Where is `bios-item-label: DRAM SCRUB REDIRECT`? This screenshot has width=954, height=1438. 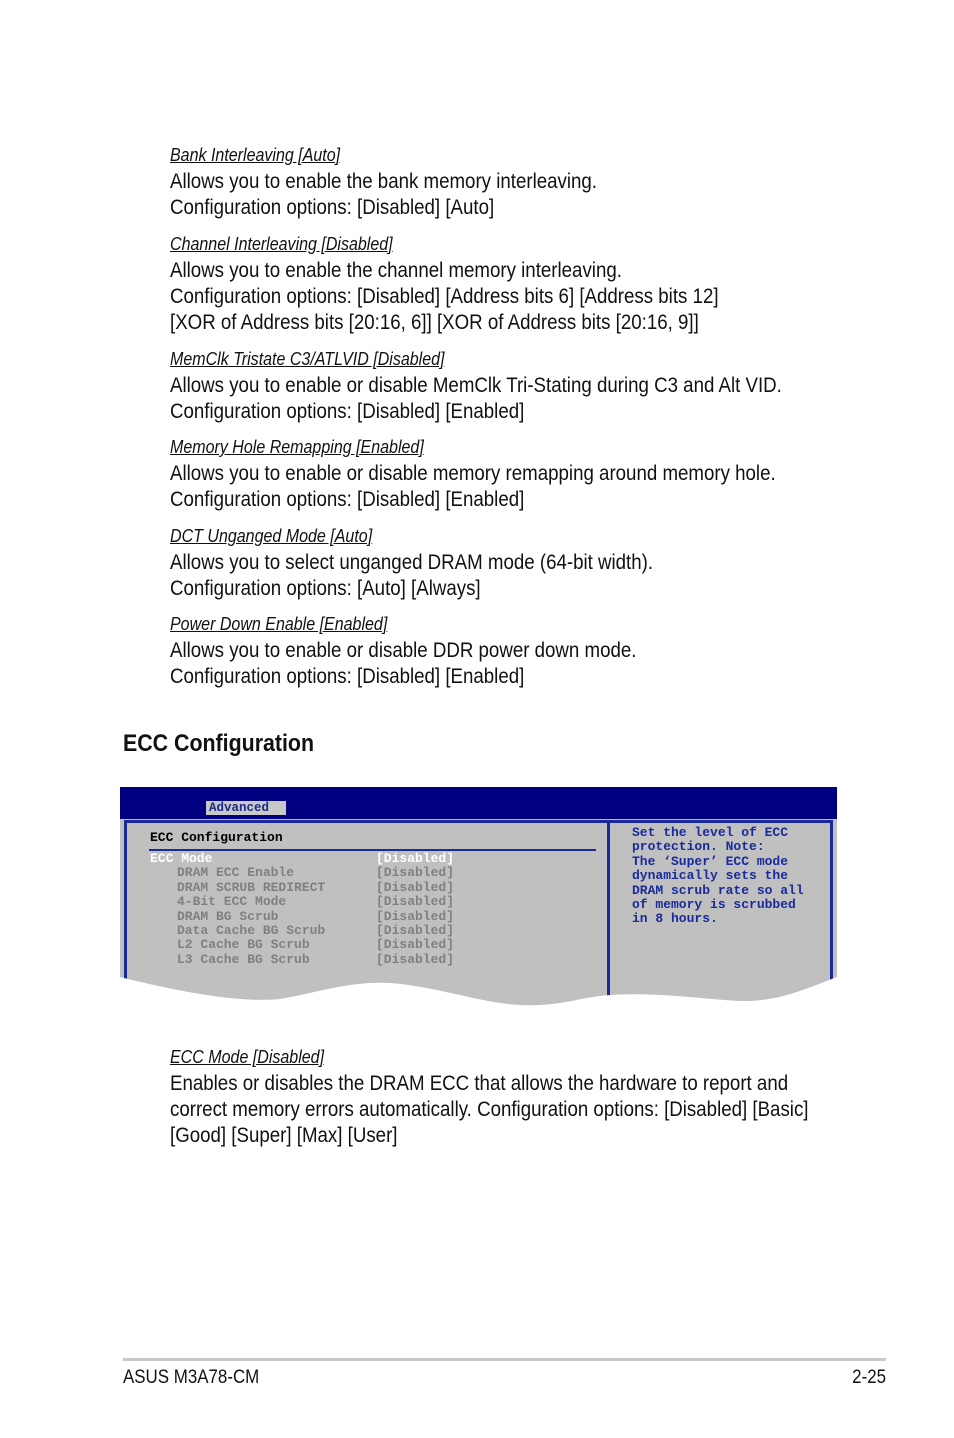 bios-item-label: DRAM SCRUB REDIRECT is located at coordinates (251, 887).